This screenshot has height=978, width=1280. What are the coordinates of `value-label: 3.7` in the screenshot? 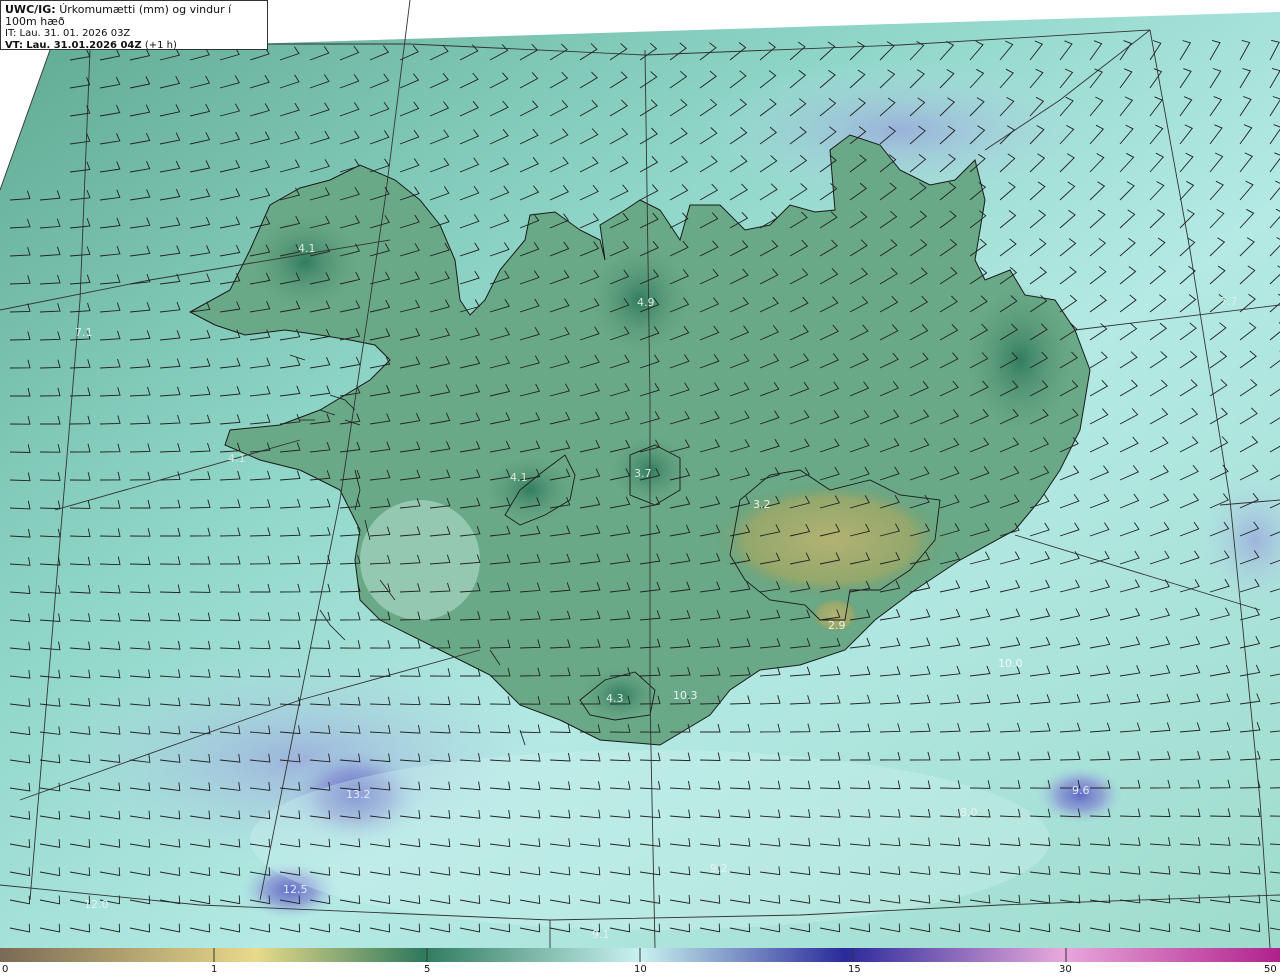 It's located at (643, 473).